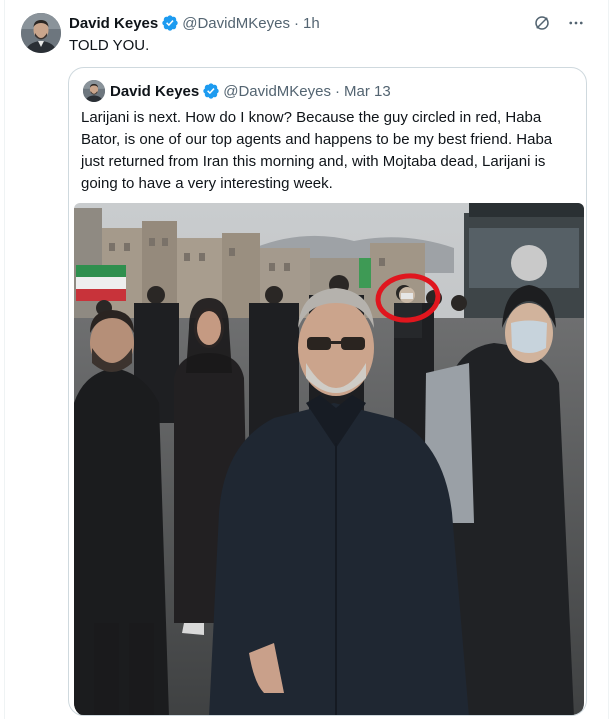  I want to click on avatar, so click(41, 33).